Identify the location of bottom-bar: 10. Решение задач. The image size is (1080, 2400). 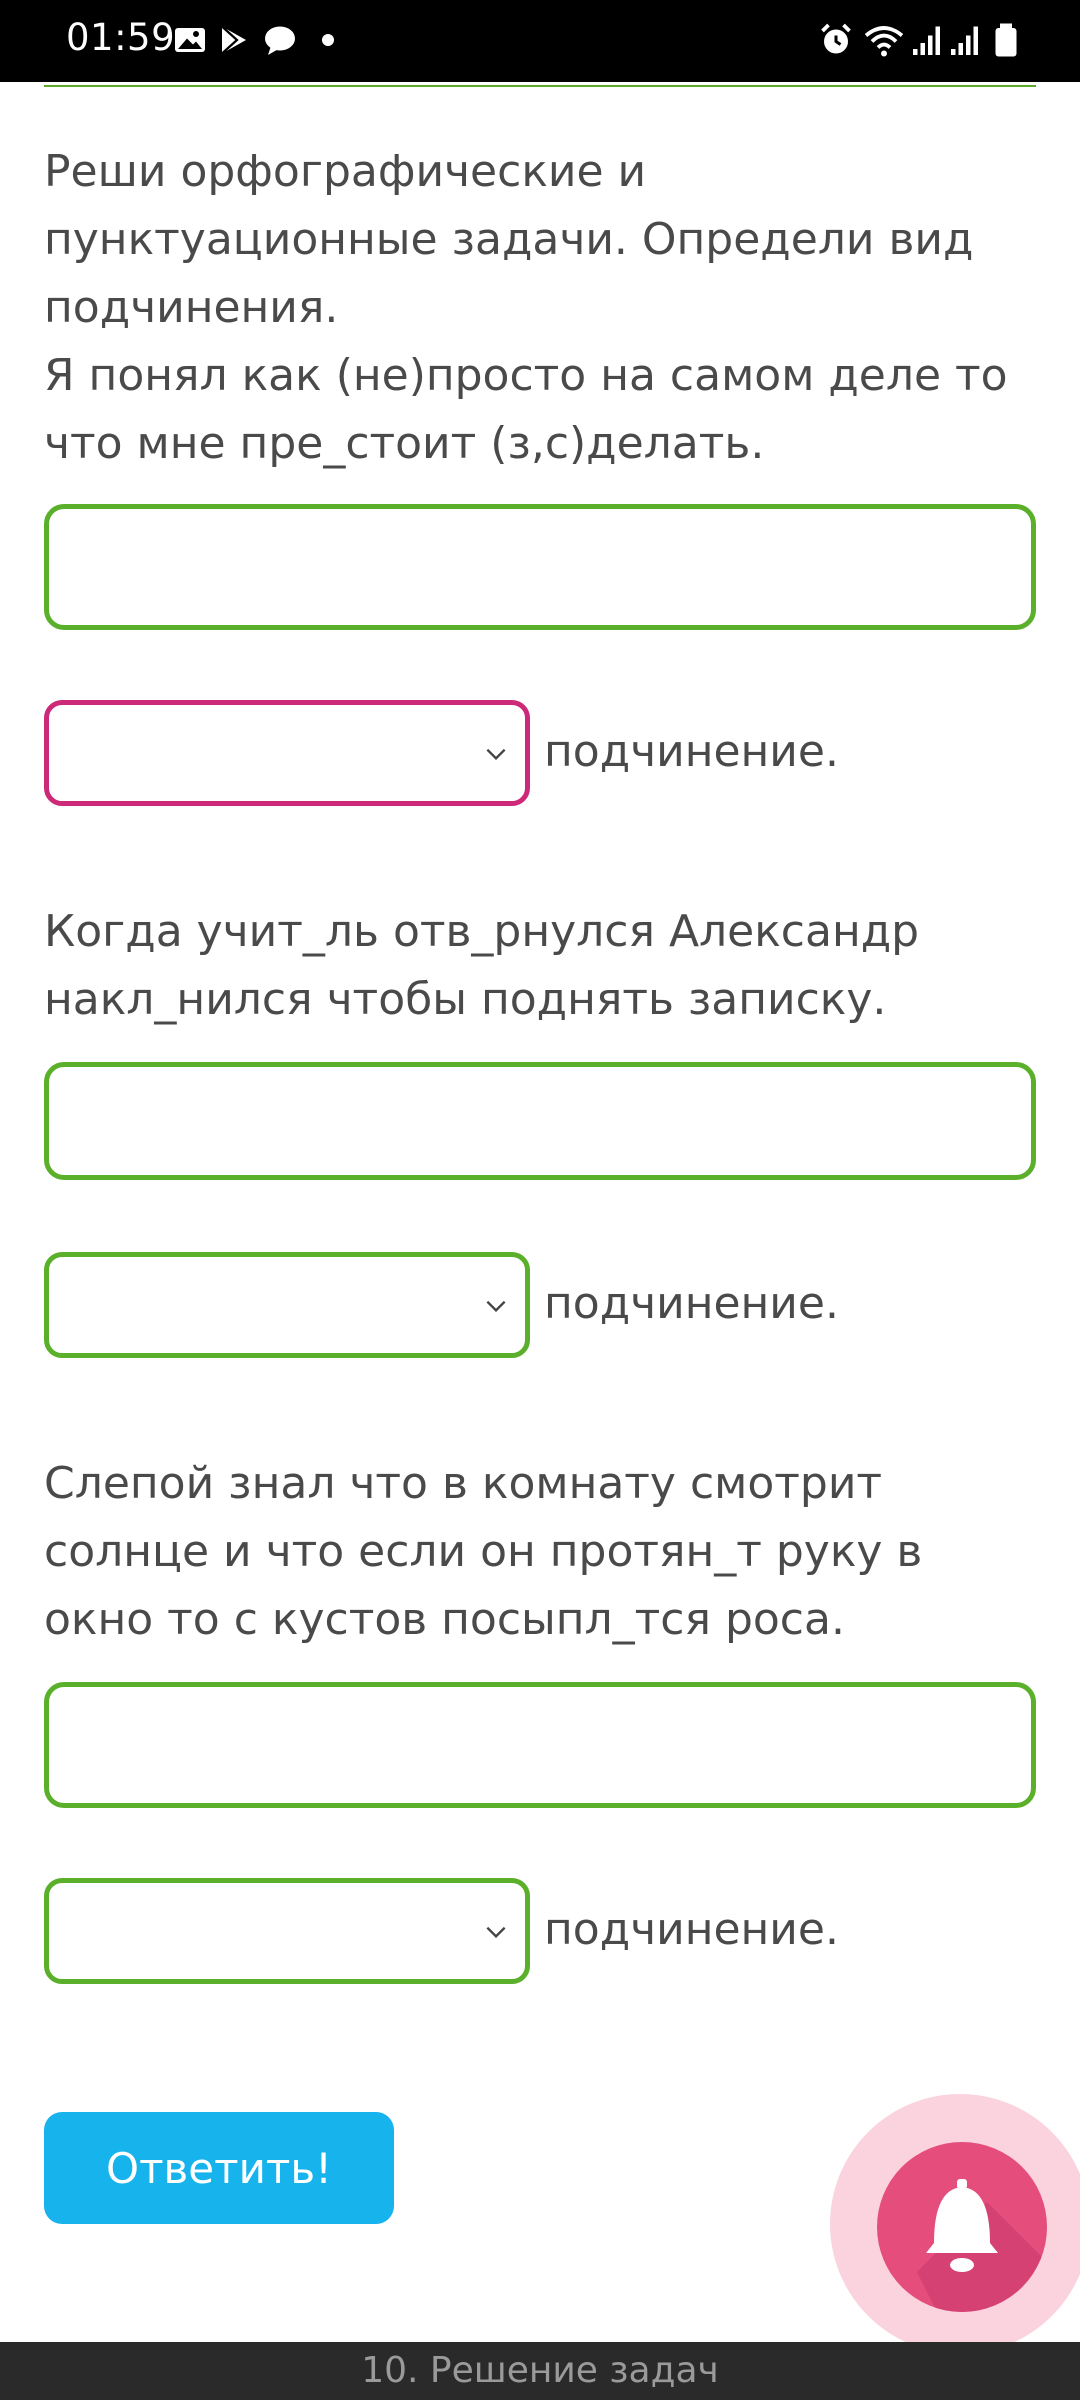
(540, 2371).